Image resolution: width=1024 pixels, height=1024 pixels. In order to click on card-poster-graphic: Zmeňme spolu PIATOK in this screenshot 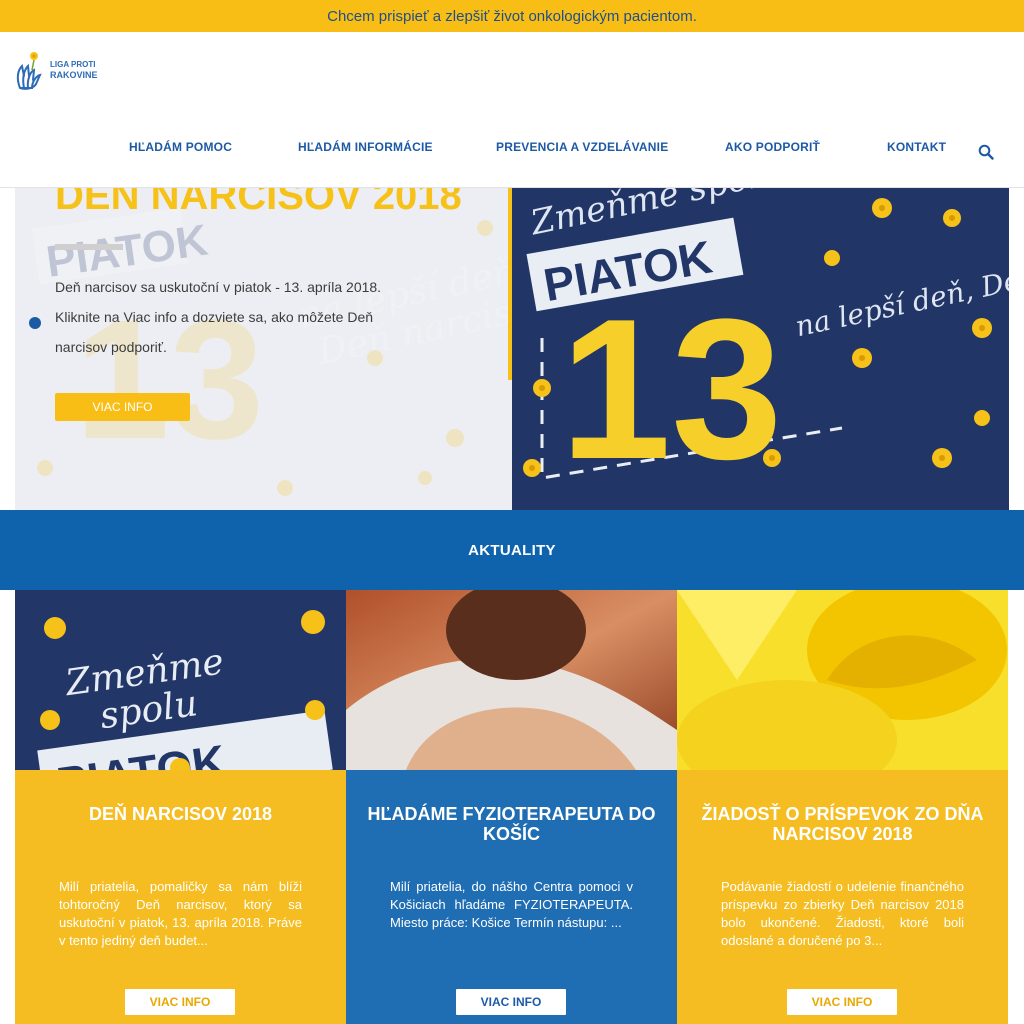, I will do `click(180, 680)`.